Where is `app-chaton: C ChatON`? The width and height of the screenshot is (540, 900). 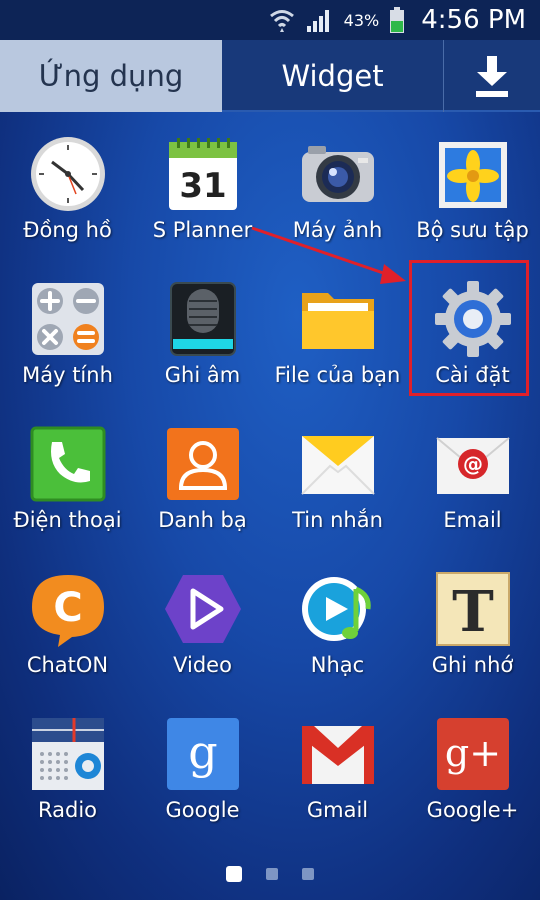 app-chaton: C ChatON is located at coordinates (67, 635).